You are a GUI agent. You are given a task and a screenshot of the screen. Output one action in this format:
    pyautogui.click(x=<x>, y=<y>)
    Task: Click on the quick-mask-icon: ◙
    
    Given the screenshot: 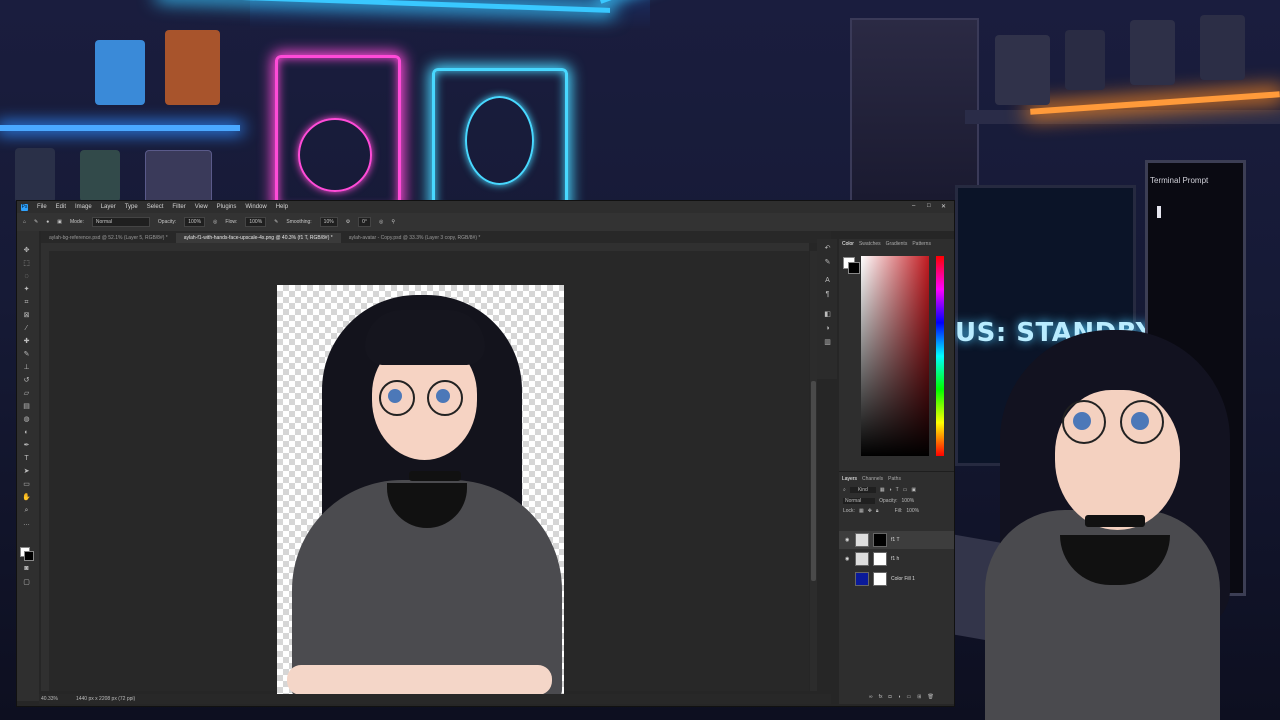 What is the action you would take?
    pyautogui.click(x=26, y=568)
    